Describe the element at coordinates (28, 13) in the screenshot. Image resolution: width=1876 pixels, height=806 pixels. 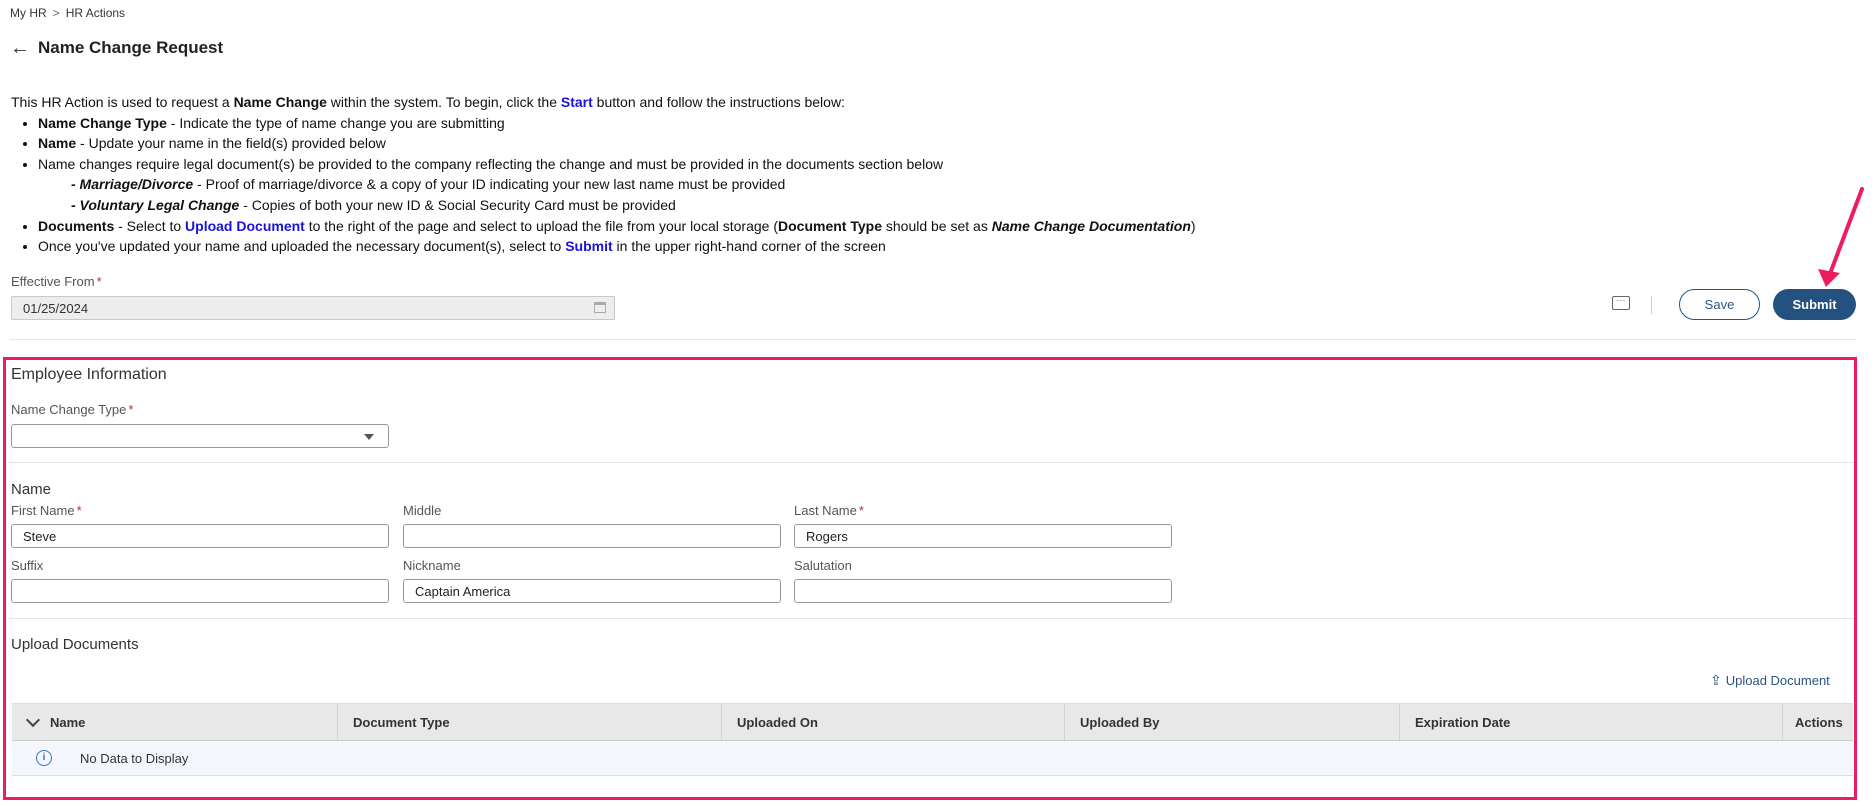
I see `breadcrumb-home-link: My HR` at that location.